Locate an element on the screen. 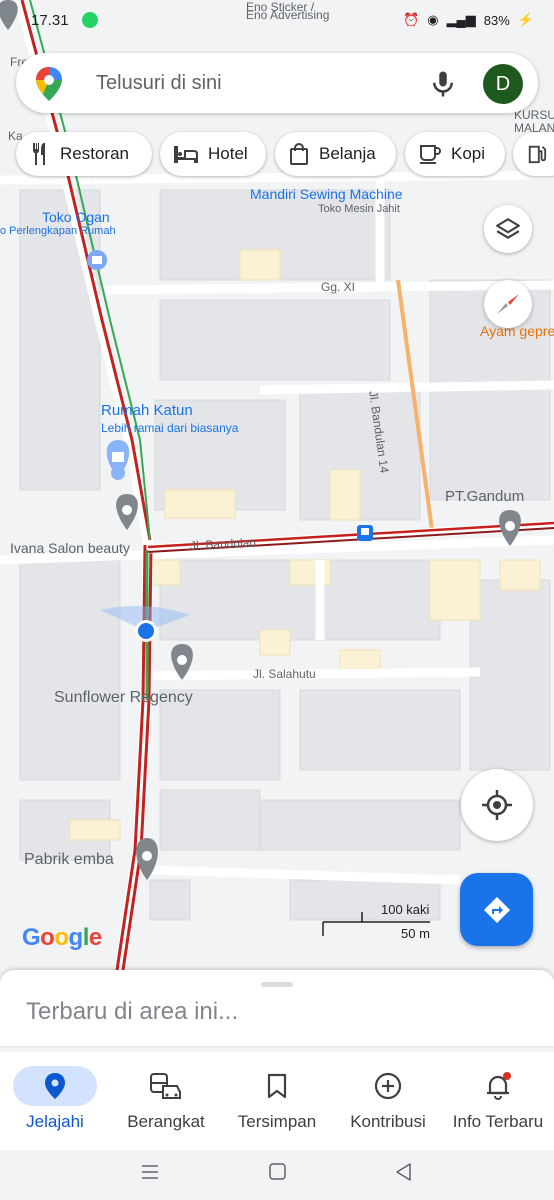 The height and width of the screenshot is (1200, 554). chip-restoran: Restoran is located at coordinates (84, 154).